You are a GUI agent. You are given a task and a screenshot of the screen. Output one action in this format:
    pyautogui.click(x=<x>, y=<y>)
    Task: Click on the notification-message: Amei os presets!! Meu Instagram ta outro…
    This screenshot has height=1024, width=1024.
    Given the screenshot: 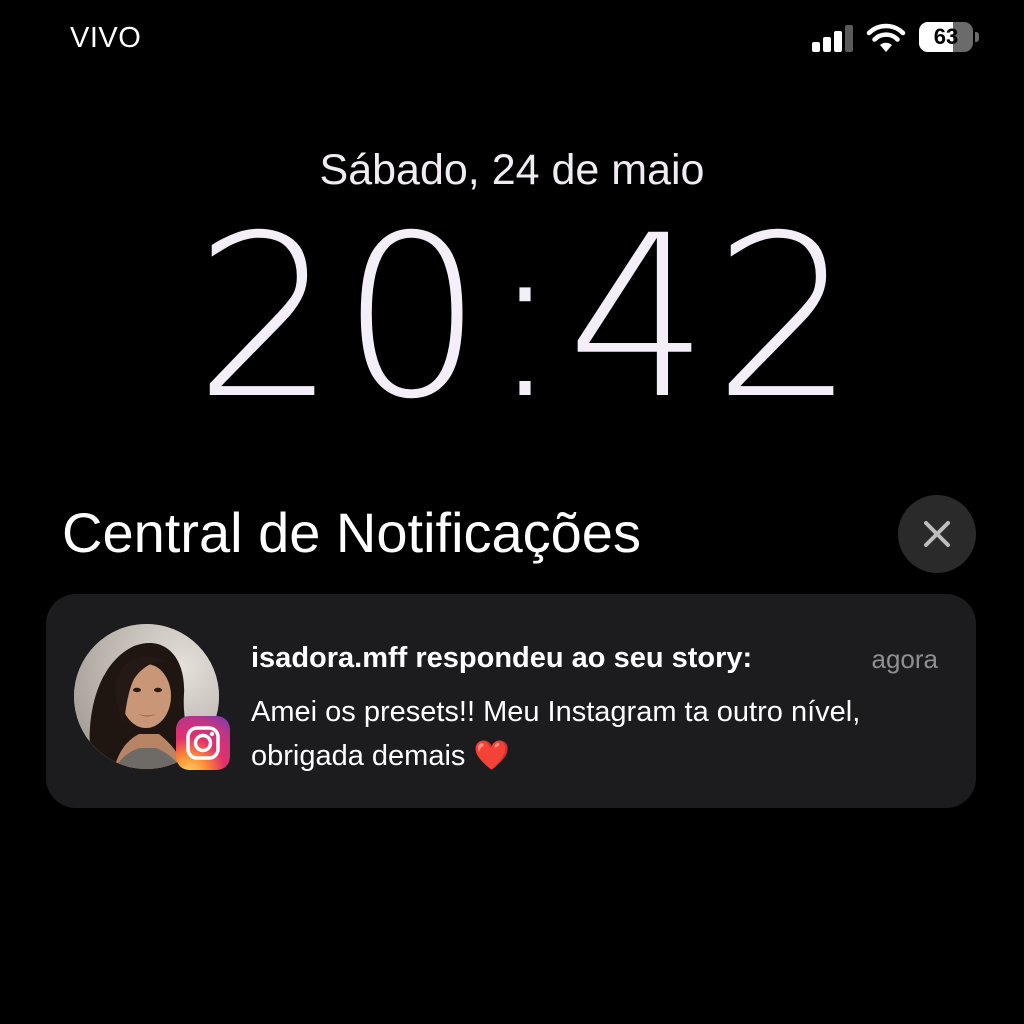 What is the action you would take?
    pyautogui.click(x=556, y=734)
    